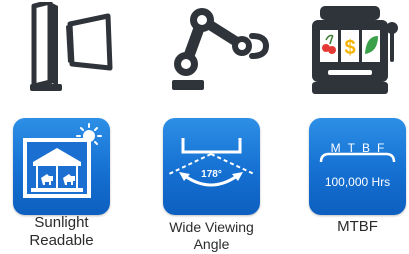 This screenshot has width=409, height=254. I want to click on slot-machine-icon: $, so click(355, 50).